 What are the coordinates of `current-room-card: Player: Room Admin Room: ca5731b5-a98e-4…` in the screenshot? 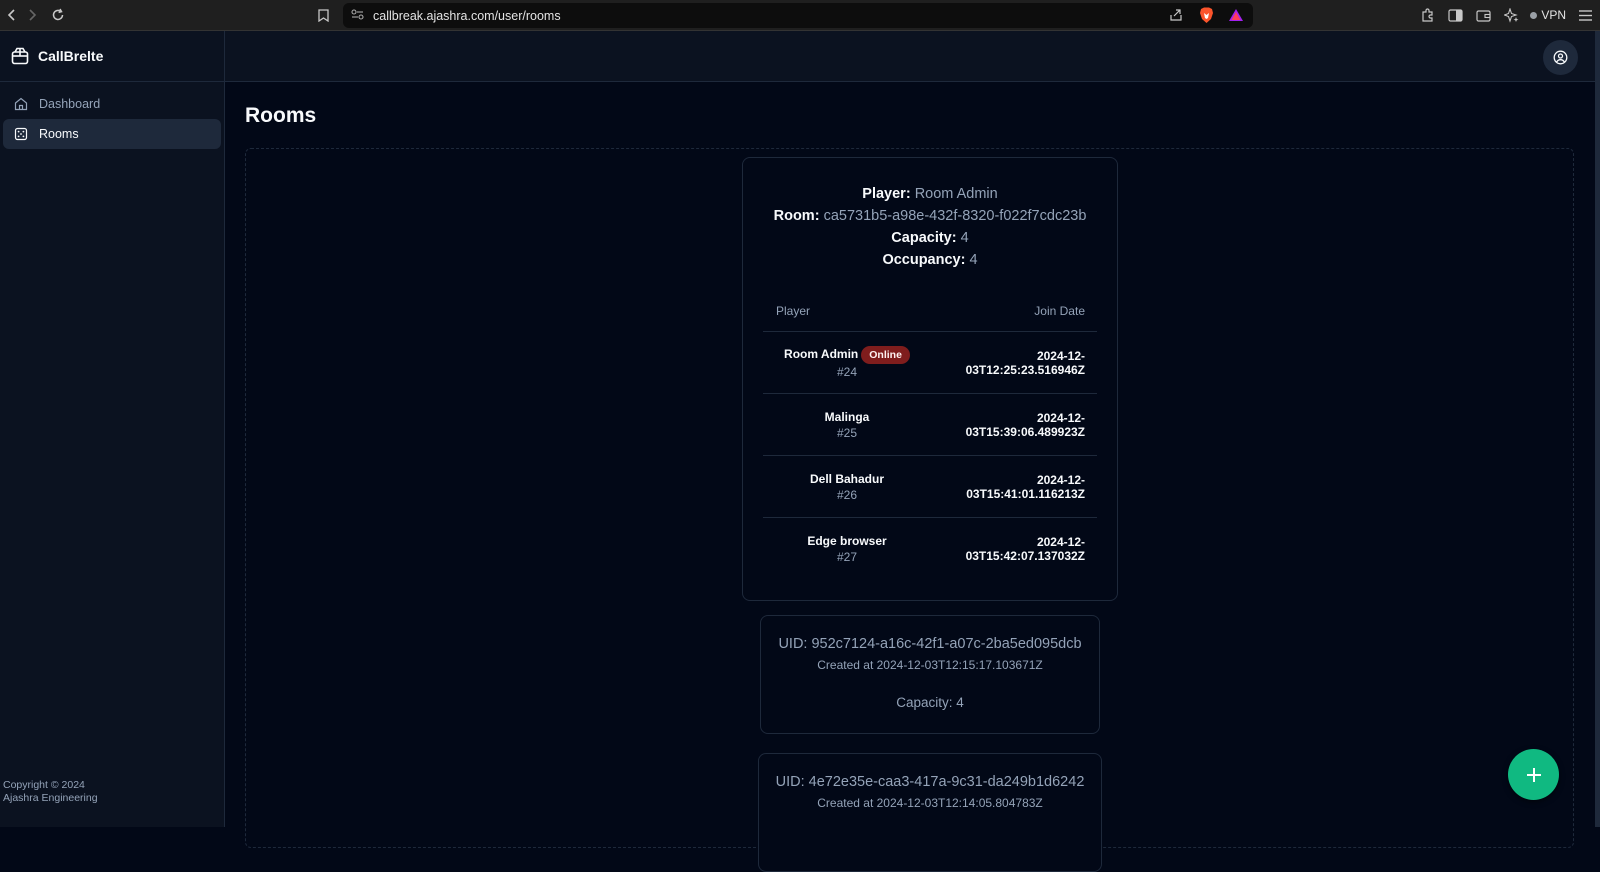 It's located at (930, 379).